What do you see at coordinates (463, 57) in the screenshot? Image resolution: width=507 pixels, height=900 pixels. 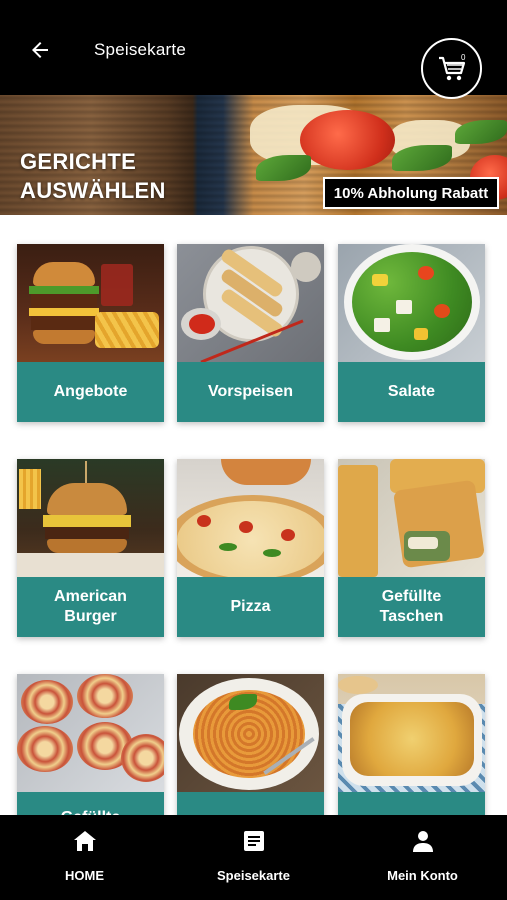 I see `cart-count-badge: 0` at bounding box center [463, 57].